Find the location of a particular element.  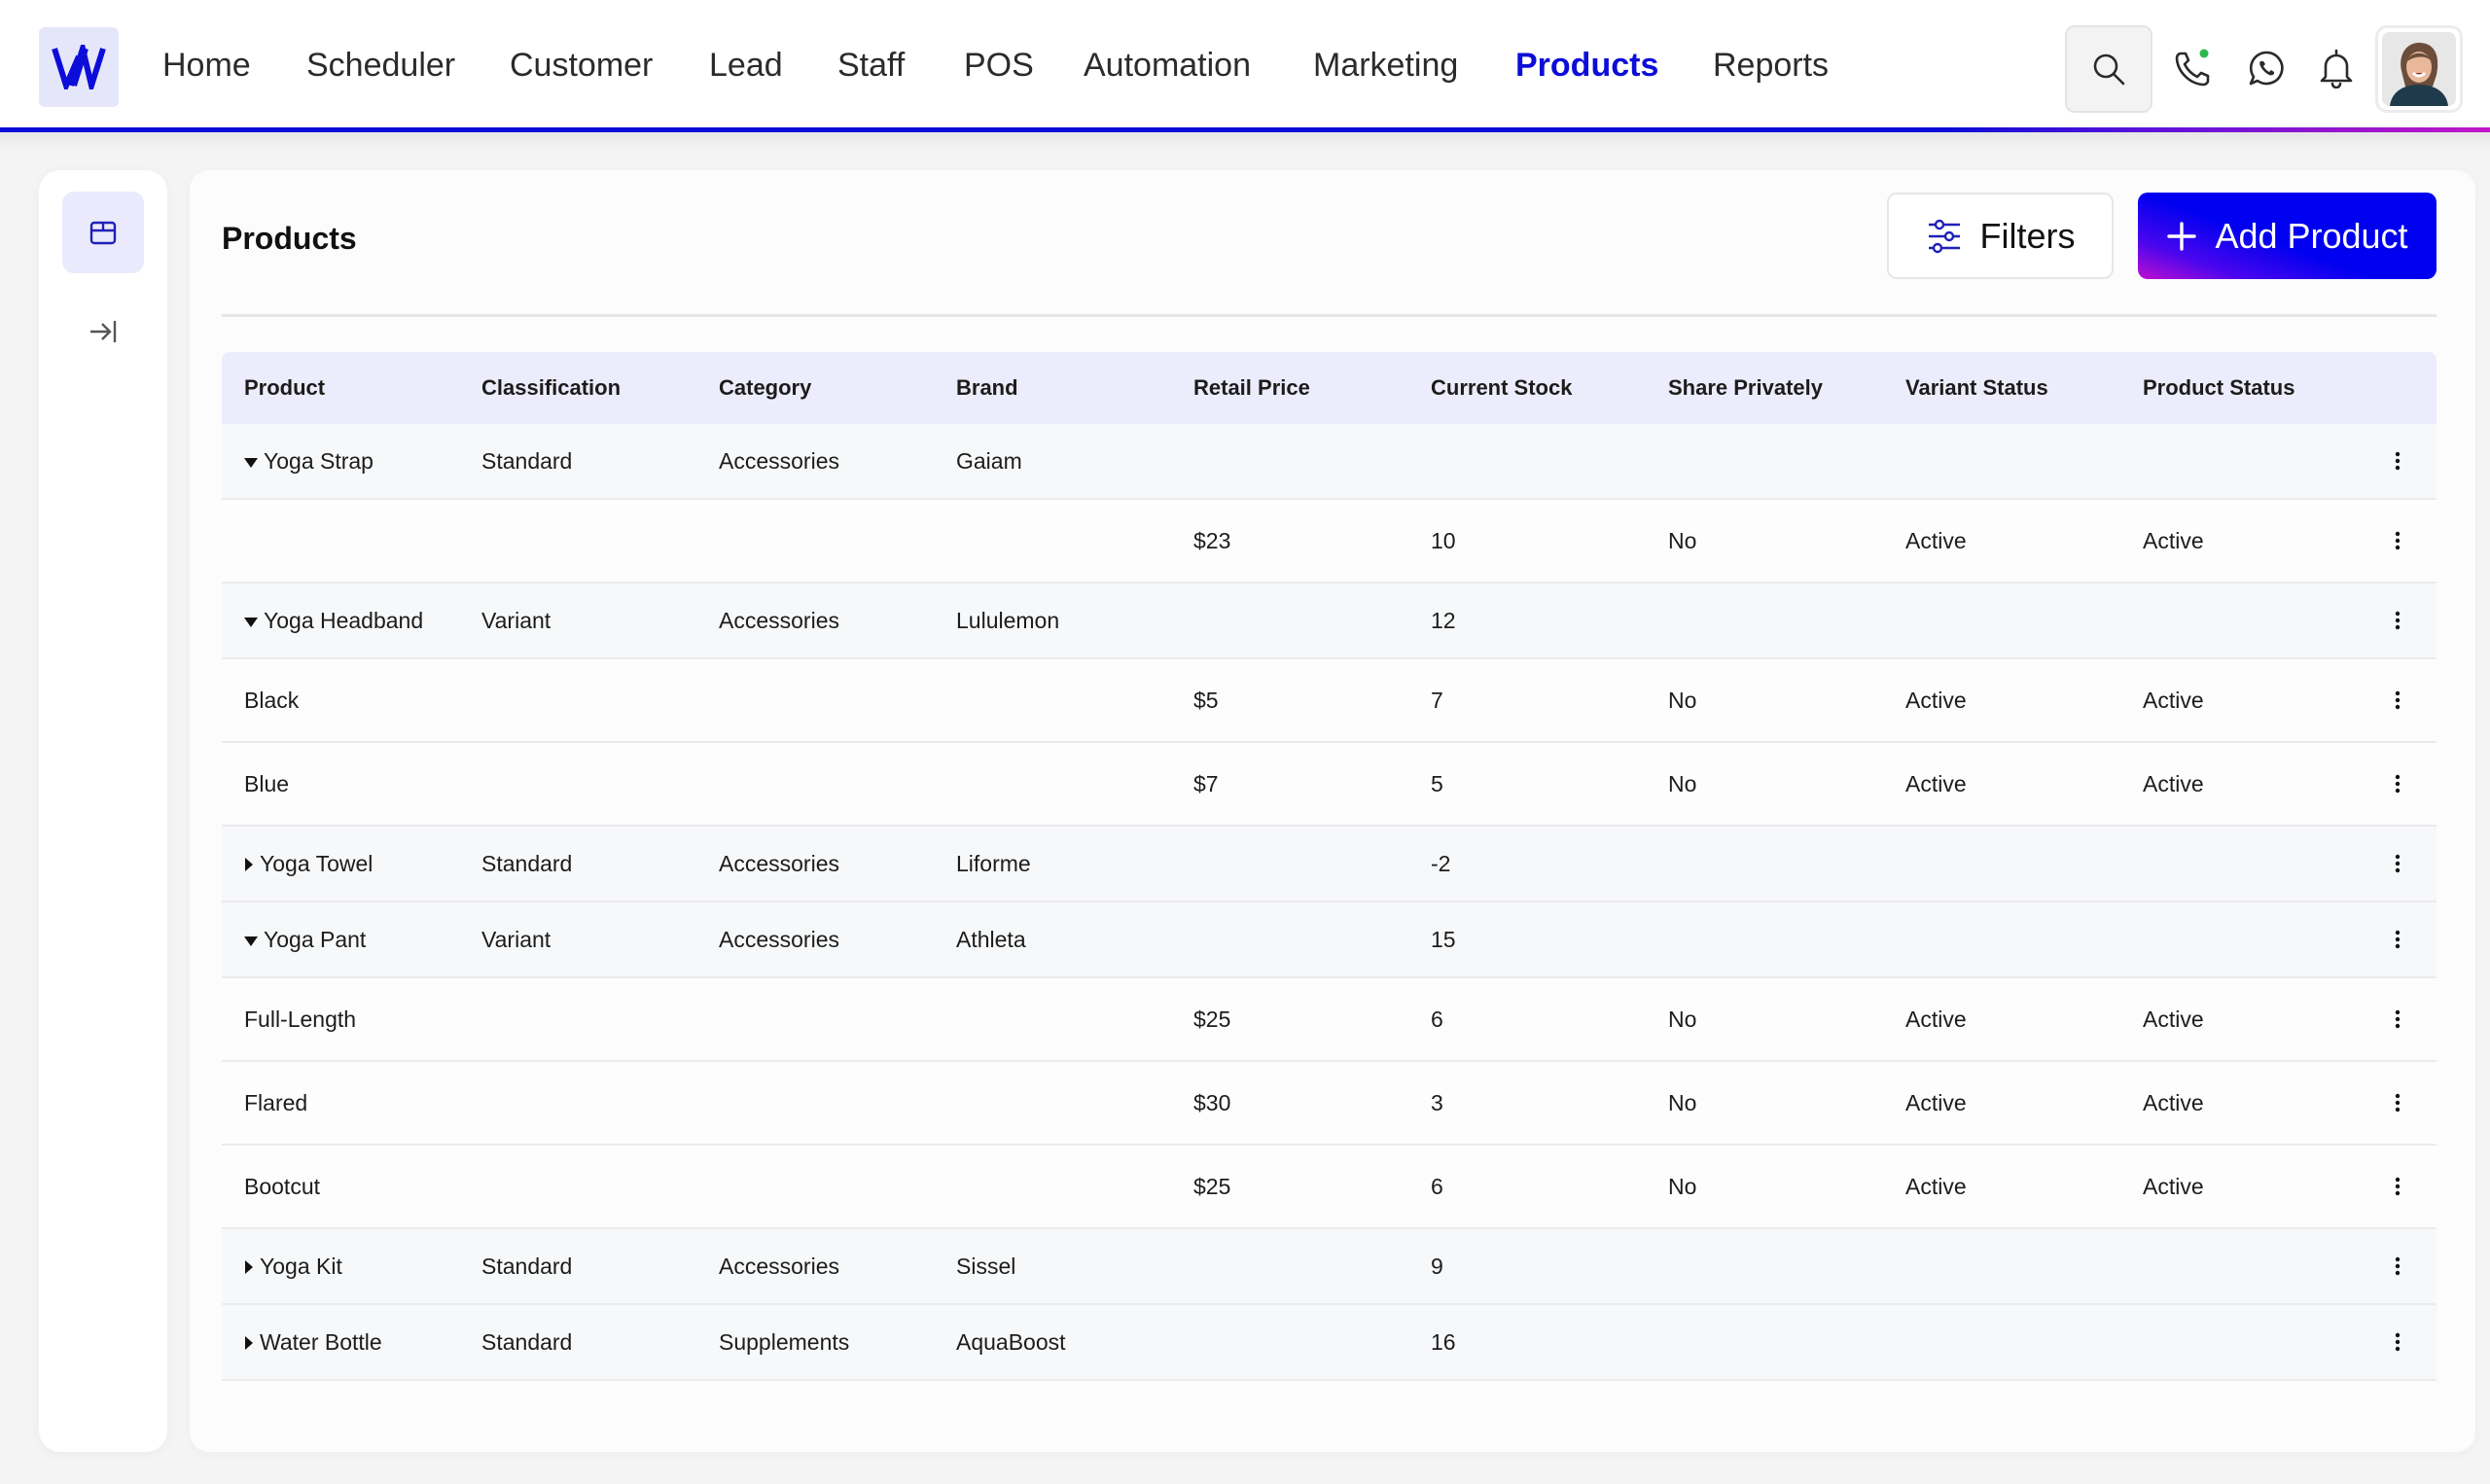

notifications-button is located at coordinates (2336, 68).